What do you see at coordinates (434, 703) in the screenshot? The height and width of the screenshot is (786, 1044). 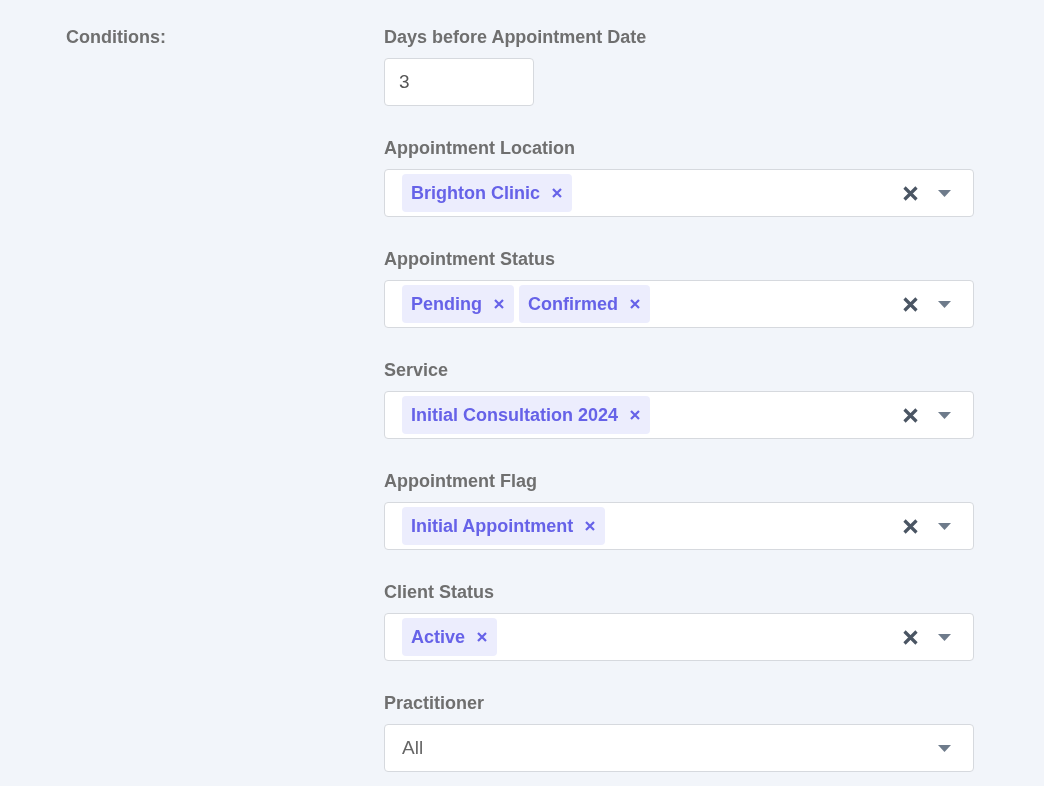 I see `field-label: Practitioner` at bounding box center [434, 703].